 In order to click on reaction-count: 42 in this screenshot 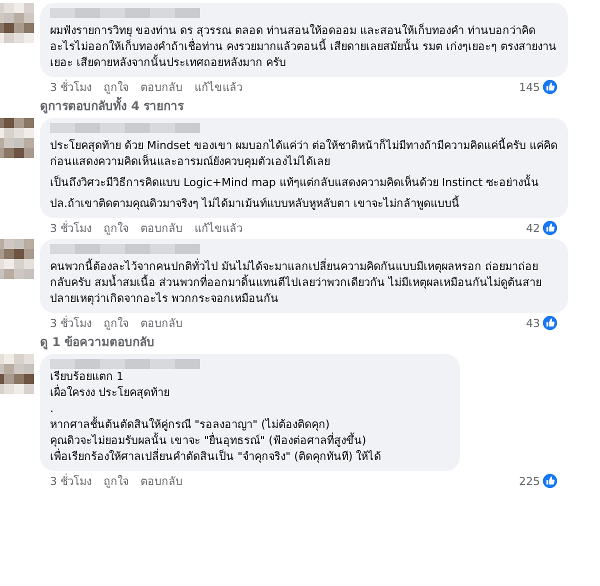, I will do `click(533, 228)`.